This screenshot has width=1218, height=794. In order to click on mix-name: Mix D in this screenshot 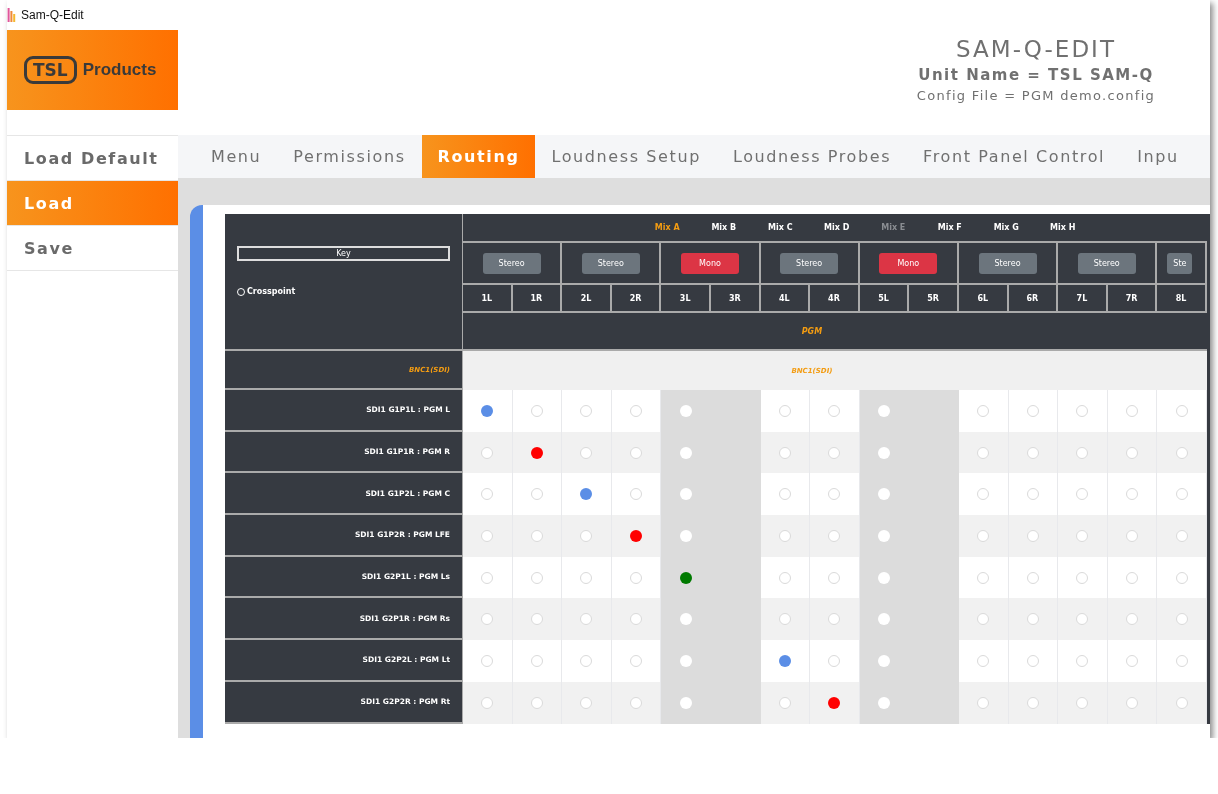, I will do `click(836, 227)`.